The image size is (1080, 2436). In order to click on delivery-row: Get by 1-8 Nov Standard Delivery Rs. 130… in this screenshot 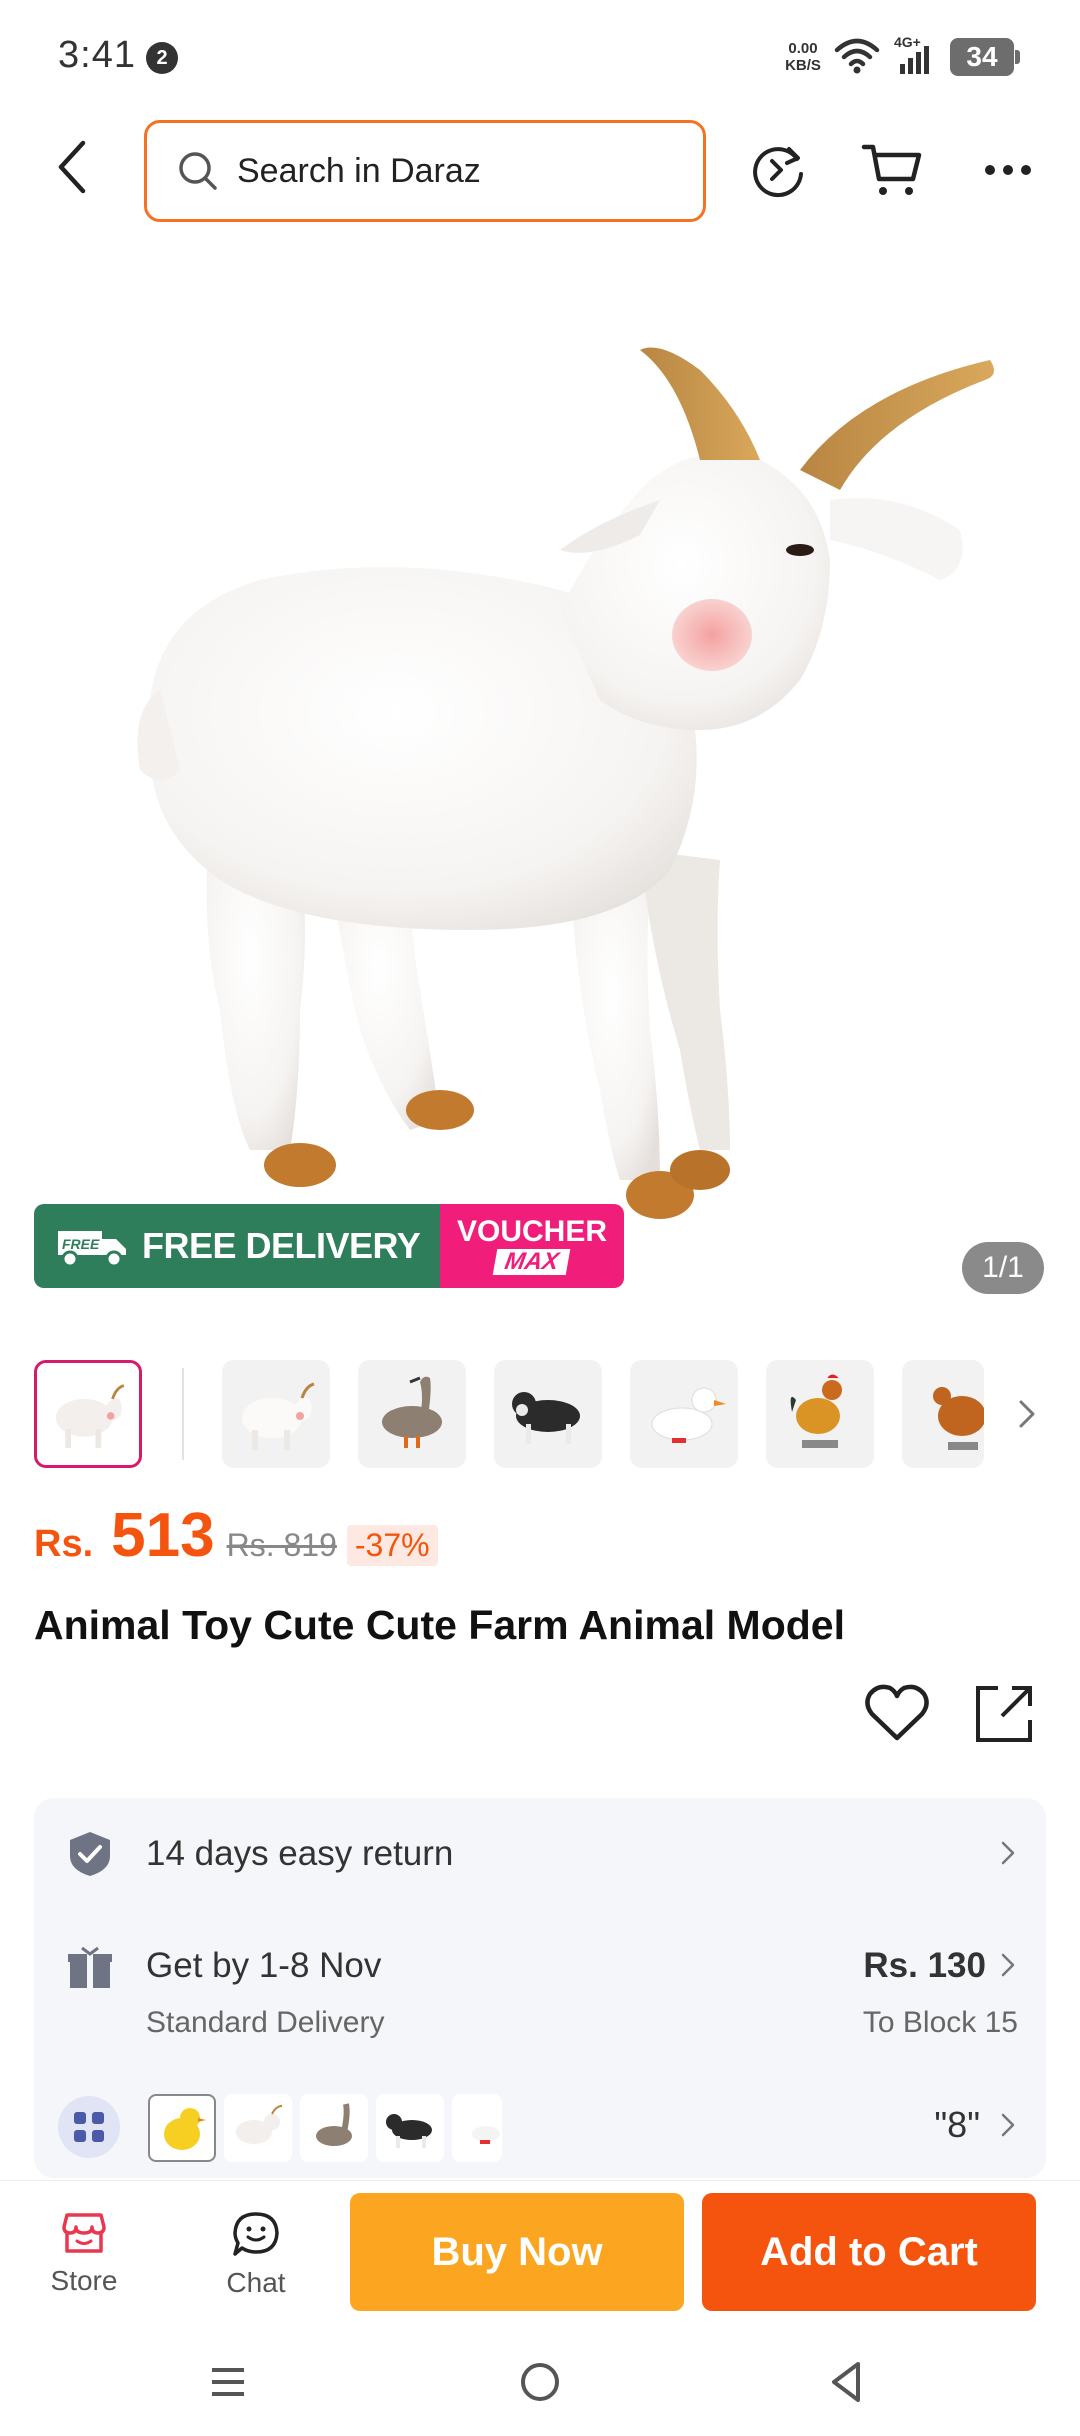, I will do `click(540, 1993)`.